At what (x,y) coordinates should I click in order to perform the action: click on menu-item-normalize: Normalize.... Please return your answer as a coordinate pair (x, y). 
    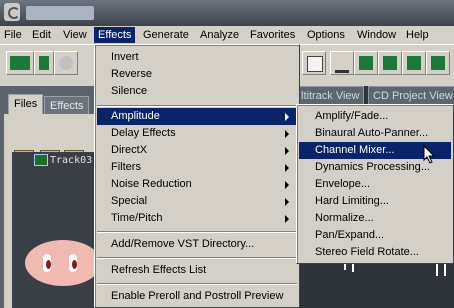
    Looking at the image, I should click on (375, 218).